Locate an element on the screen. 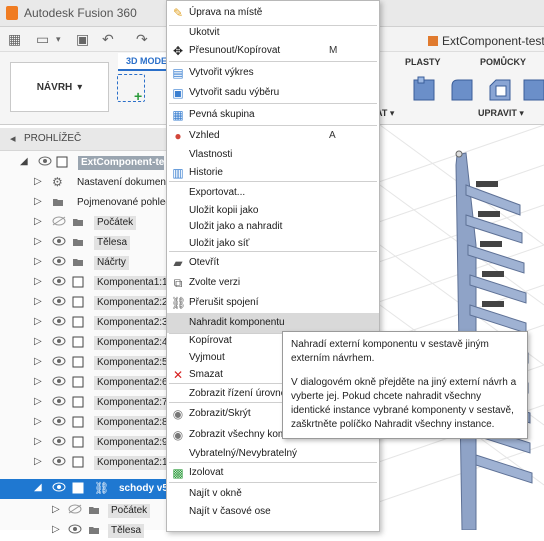 The width and height of the screenshot is (544, 541). undo-icon: ↶ is located at coordinates (108, 39).